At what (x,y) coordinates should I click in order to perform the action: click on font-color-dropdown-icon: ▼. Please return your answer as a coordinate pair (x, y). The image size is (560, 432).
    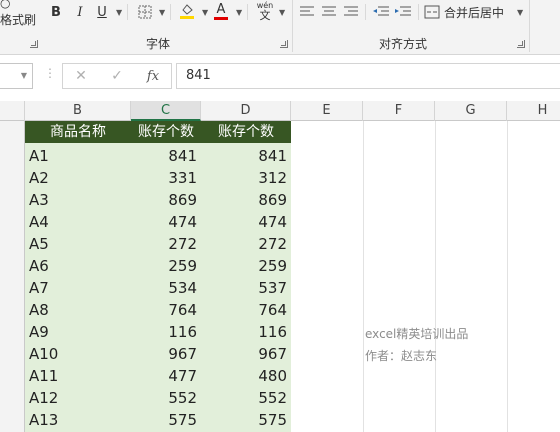
    Looking at the image, I should click on (239, 12).